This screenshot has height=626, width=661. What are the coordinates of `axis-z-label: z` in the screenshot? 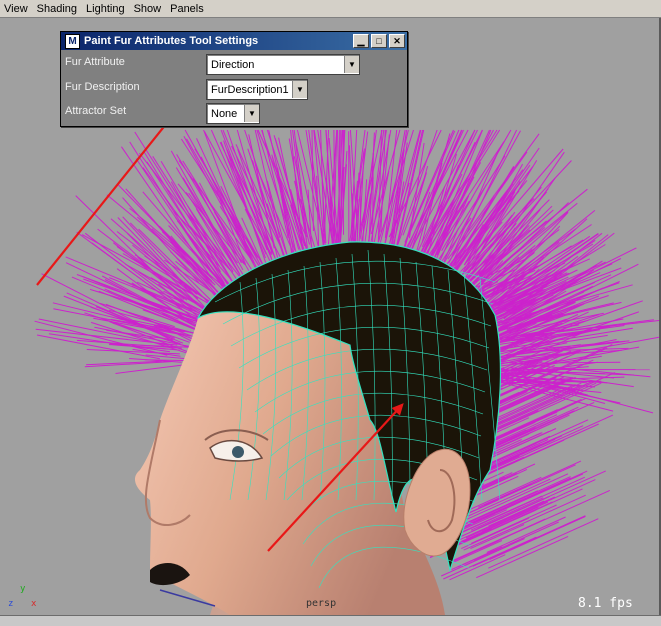 It's located at (10, 604).